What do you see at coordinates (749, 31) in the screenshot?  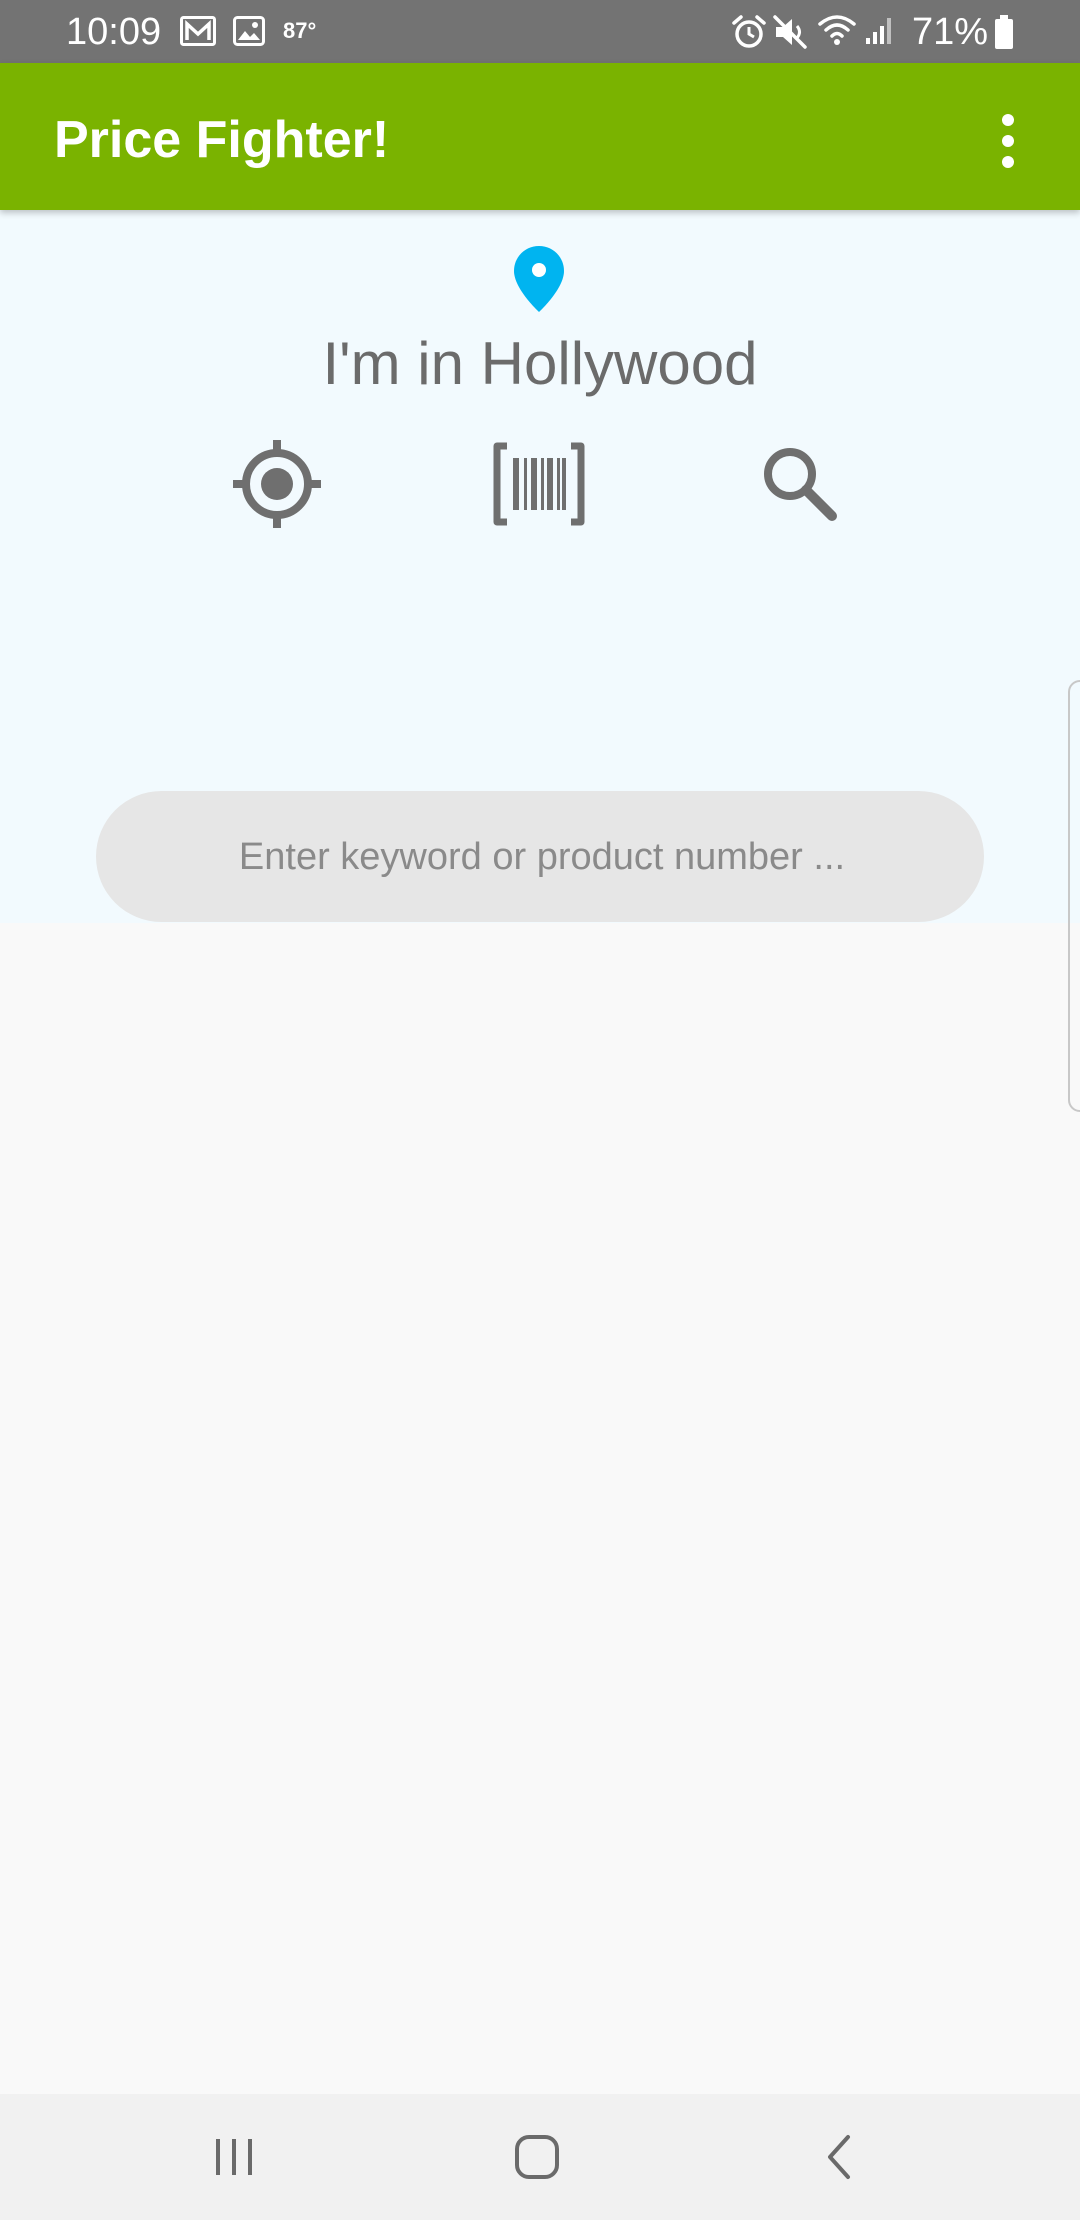 I see `alarm-icon` at bounding box center [749, 31].